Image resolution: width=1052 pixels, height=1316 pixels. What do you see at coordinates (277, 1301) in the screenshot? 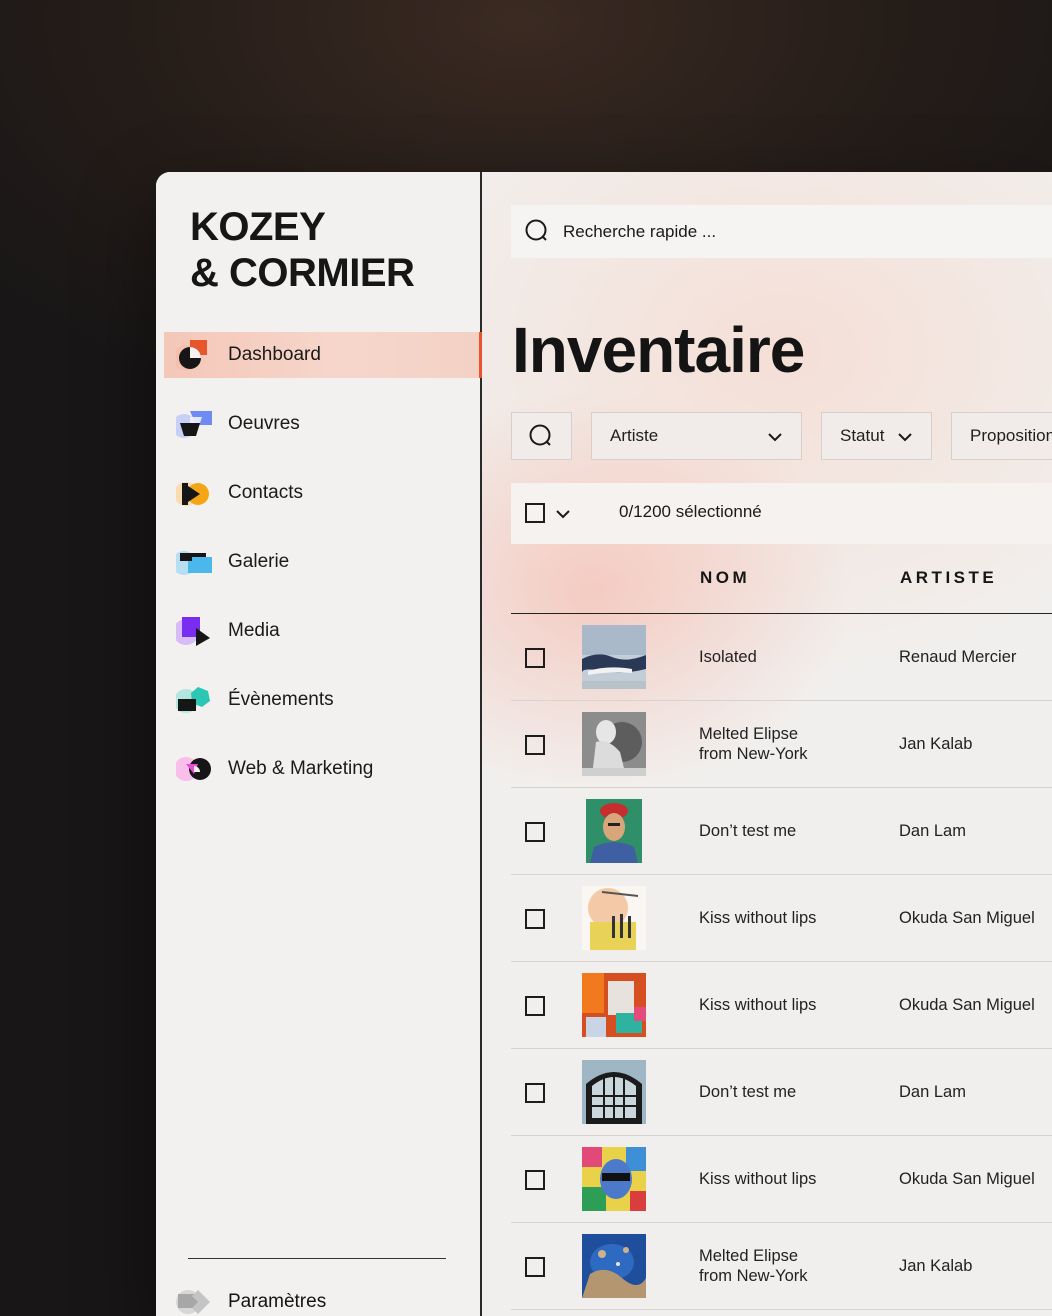
I see `settings-label: Paramètres` at bounding box center [277, 1301].